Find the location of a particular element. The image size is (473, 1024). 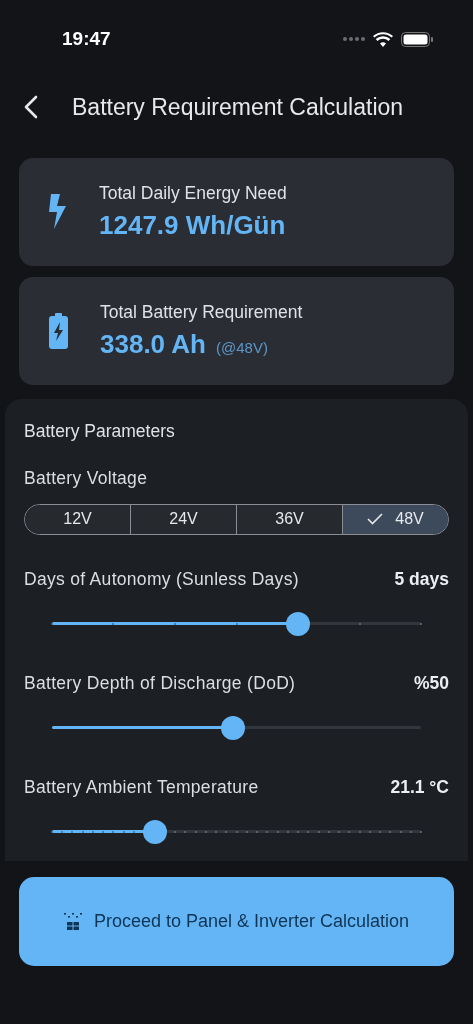

status-time: 19:47 is located at coordinates (86, 39).